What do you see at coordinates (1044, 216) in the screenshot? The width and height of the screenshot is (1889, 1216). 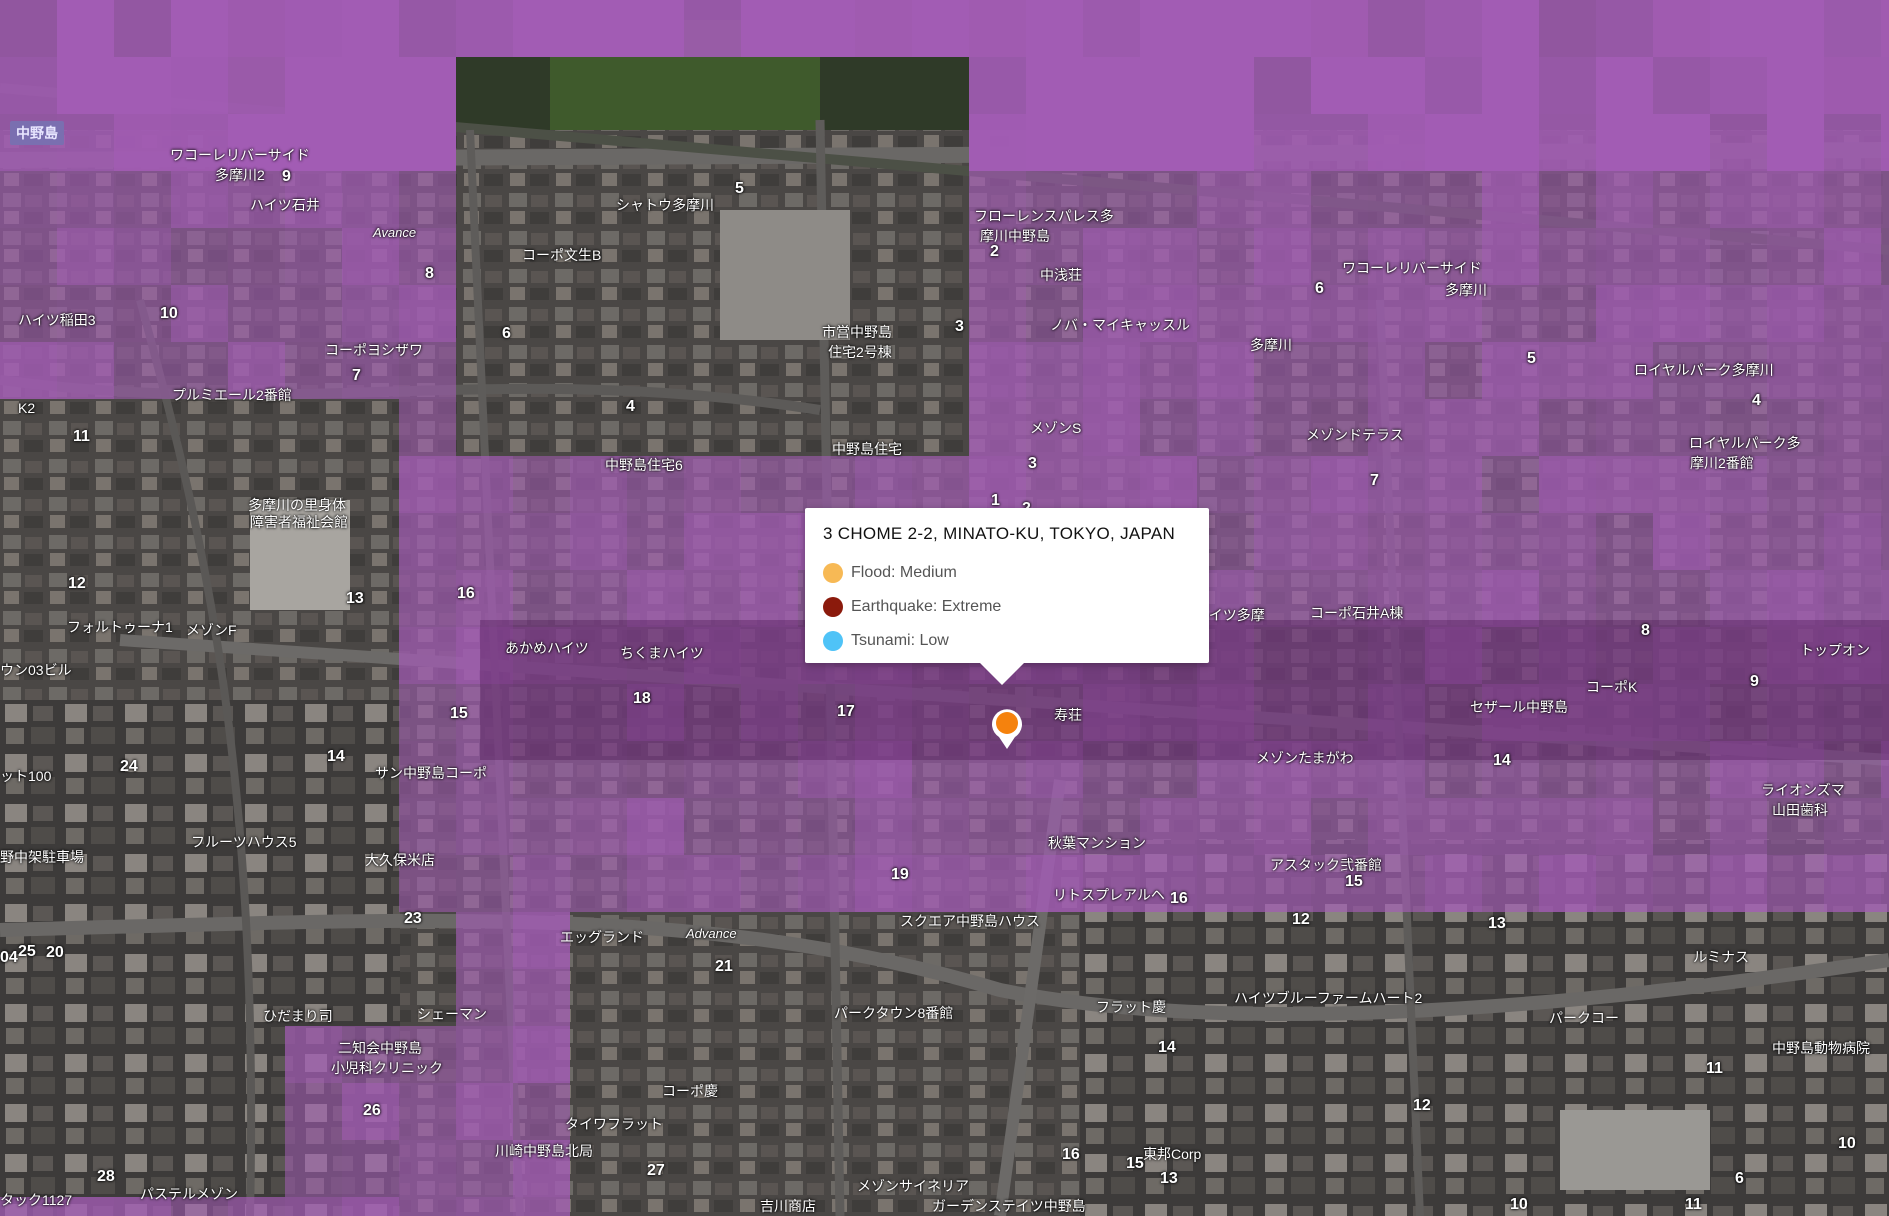 I see `map-place-label: フローレンスパレス多` at bounding box center [1044, 216].